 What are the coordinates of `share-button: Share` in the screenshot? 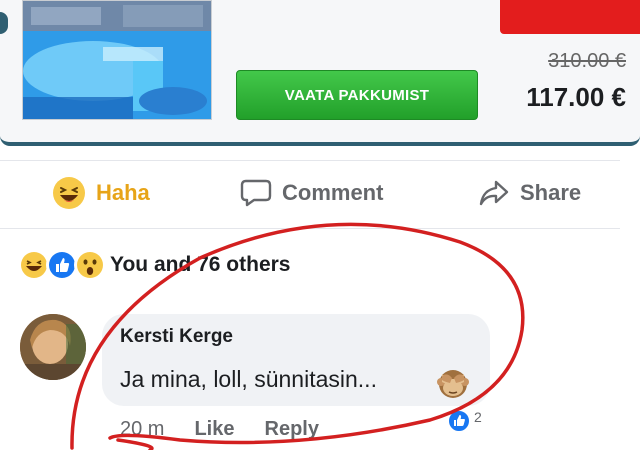 It's located at (529, 193).